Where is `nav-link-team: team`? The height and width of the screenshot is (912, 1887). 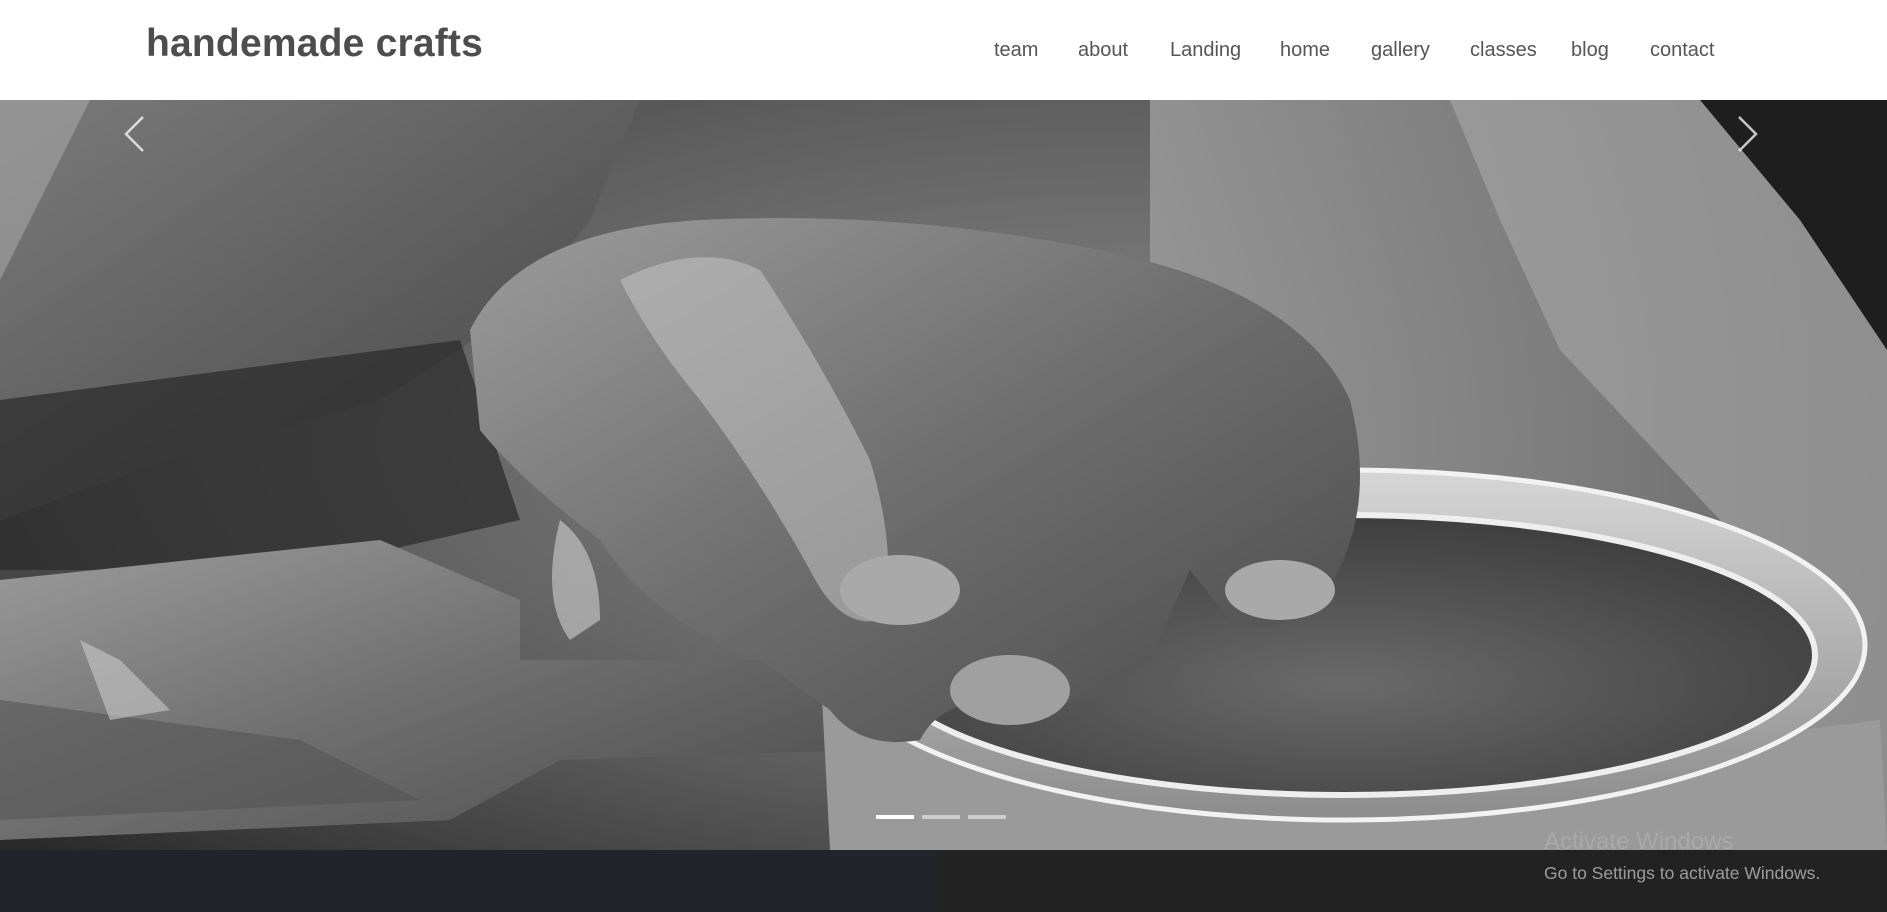 nav-link-team: team is located at coordinates (1016, 50).